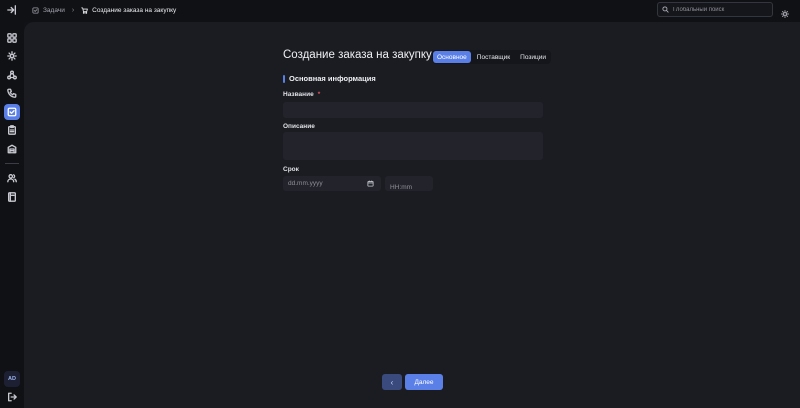 The width and height of the screenshot is (800, 408). I want to click on cart-icon, so click(84, 10).